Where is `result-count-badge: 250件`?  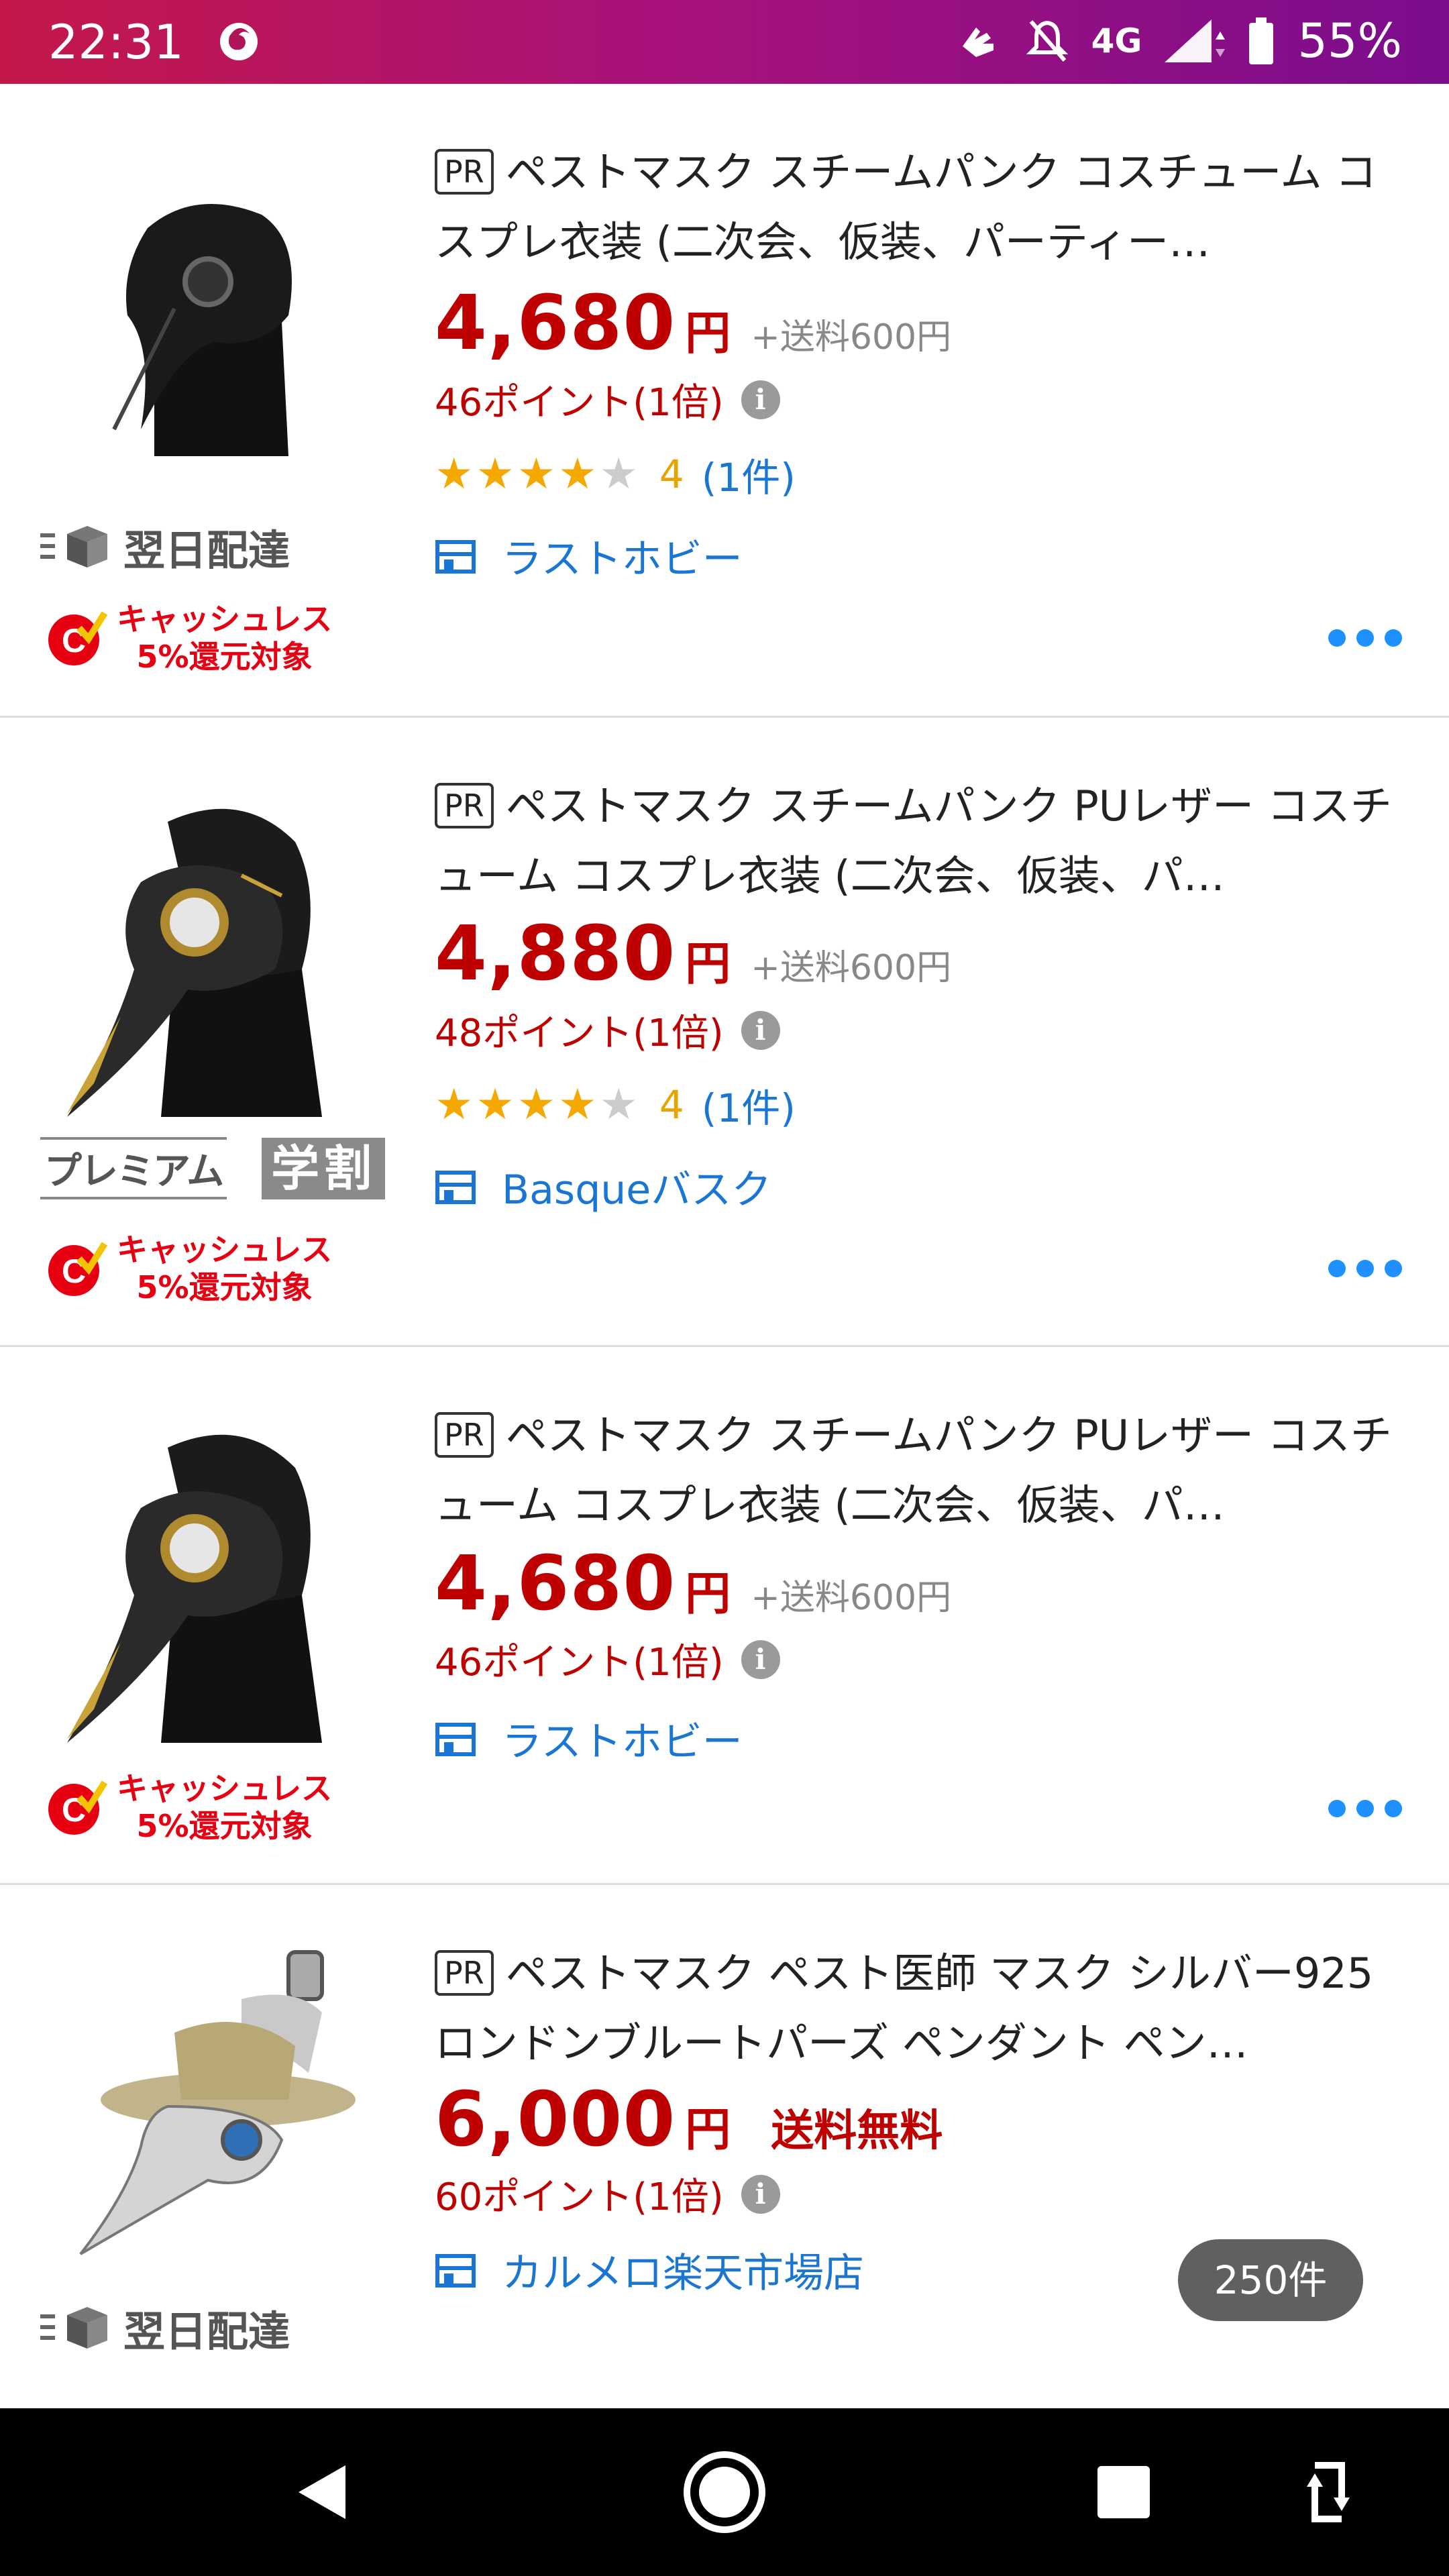
result-count-badge: 250件 is located at coordinates (1270, 2280).